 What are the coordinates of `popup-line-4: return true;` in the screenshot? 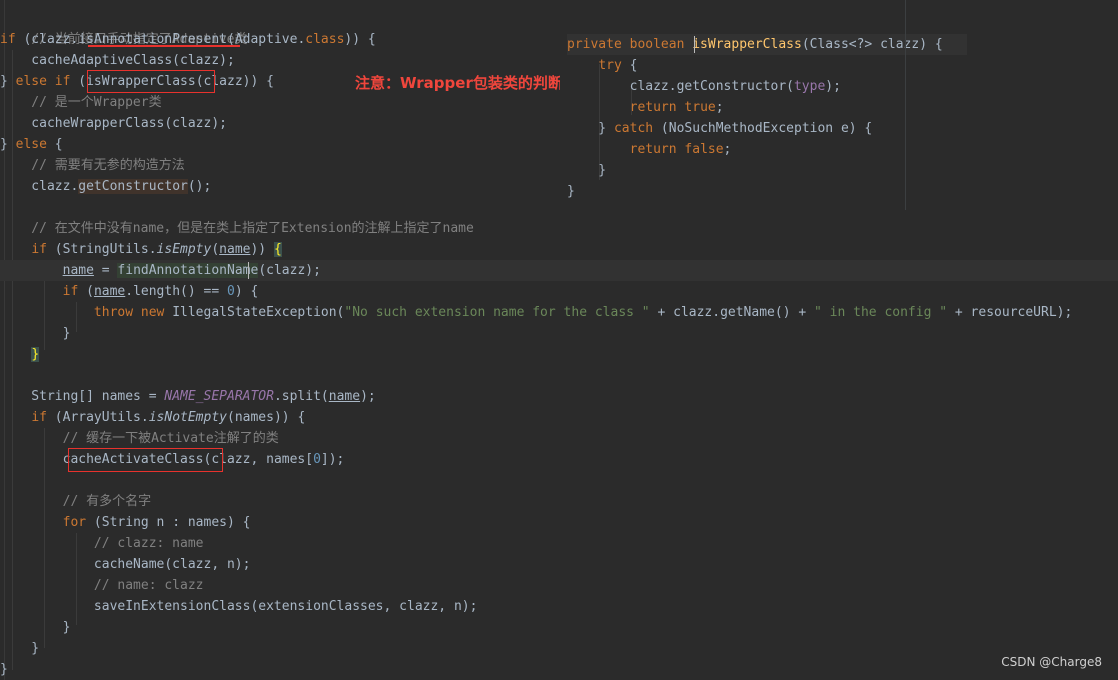 It's located at (740, 107).